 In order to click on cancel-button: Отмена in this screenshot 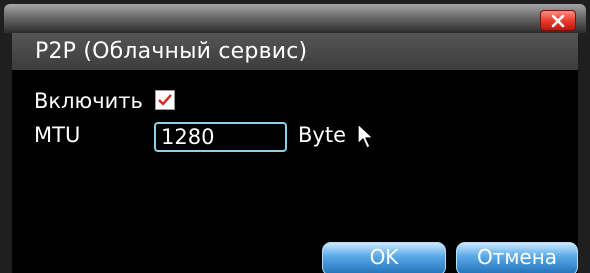, I will do `click(517, 257)`.